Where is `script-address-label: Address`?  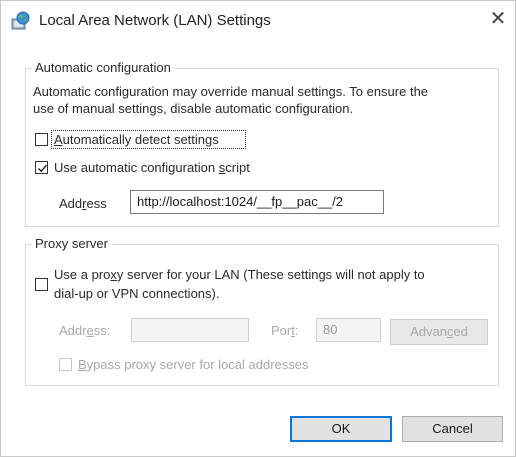 script-address-label: Address is located at coordinates (83, 203).